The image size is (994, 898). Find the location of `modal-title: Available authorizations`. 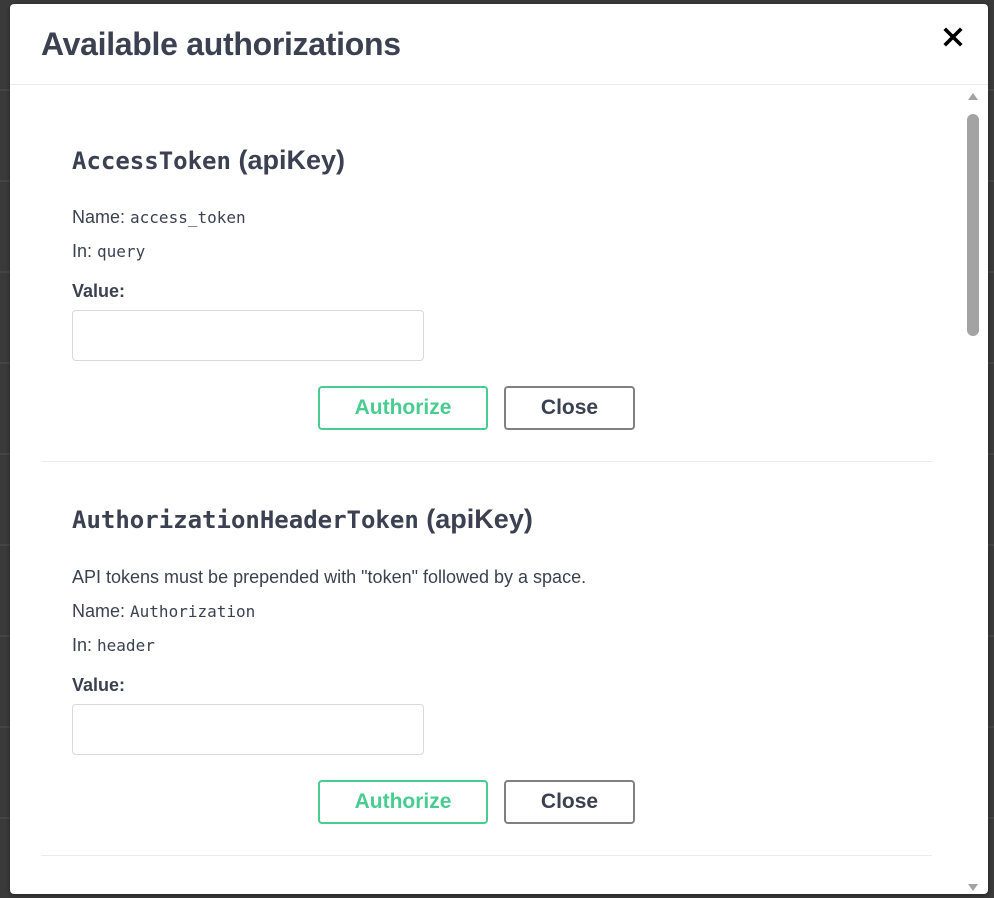

modal-title: Available authorizations is located at coordinates (221, 44).